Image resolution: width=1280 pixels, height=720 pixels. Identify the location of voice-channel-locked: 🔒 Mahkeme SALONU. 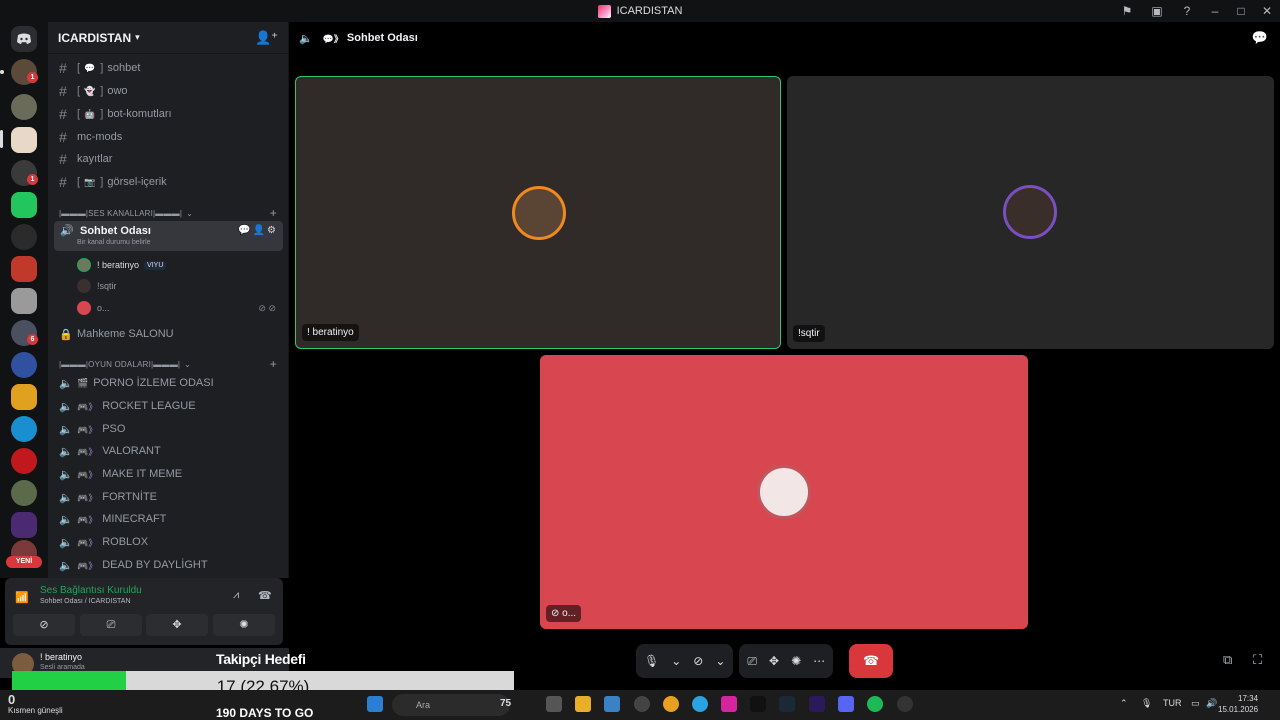
(168, 334).